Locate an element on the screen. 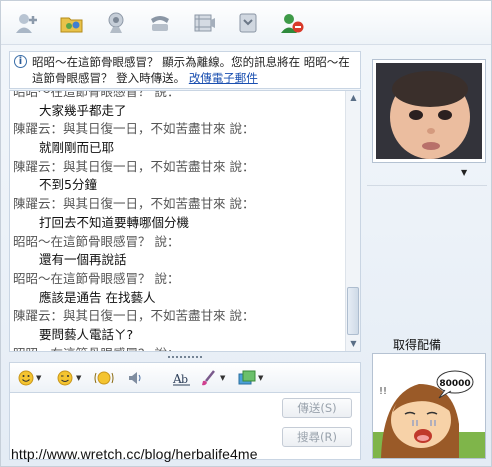 Image resolution: width=492 pixels, height=467 pixels. svg-text: b is located at coordinates (184, 379).